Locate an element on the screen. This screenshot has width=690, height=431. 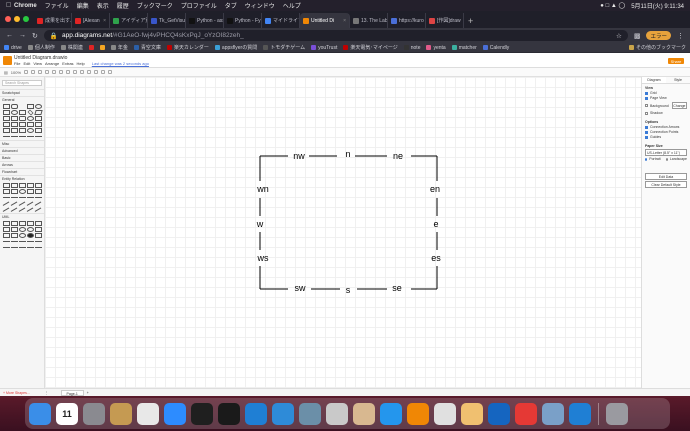
to-front-icon is located at coordinates (61, 72).